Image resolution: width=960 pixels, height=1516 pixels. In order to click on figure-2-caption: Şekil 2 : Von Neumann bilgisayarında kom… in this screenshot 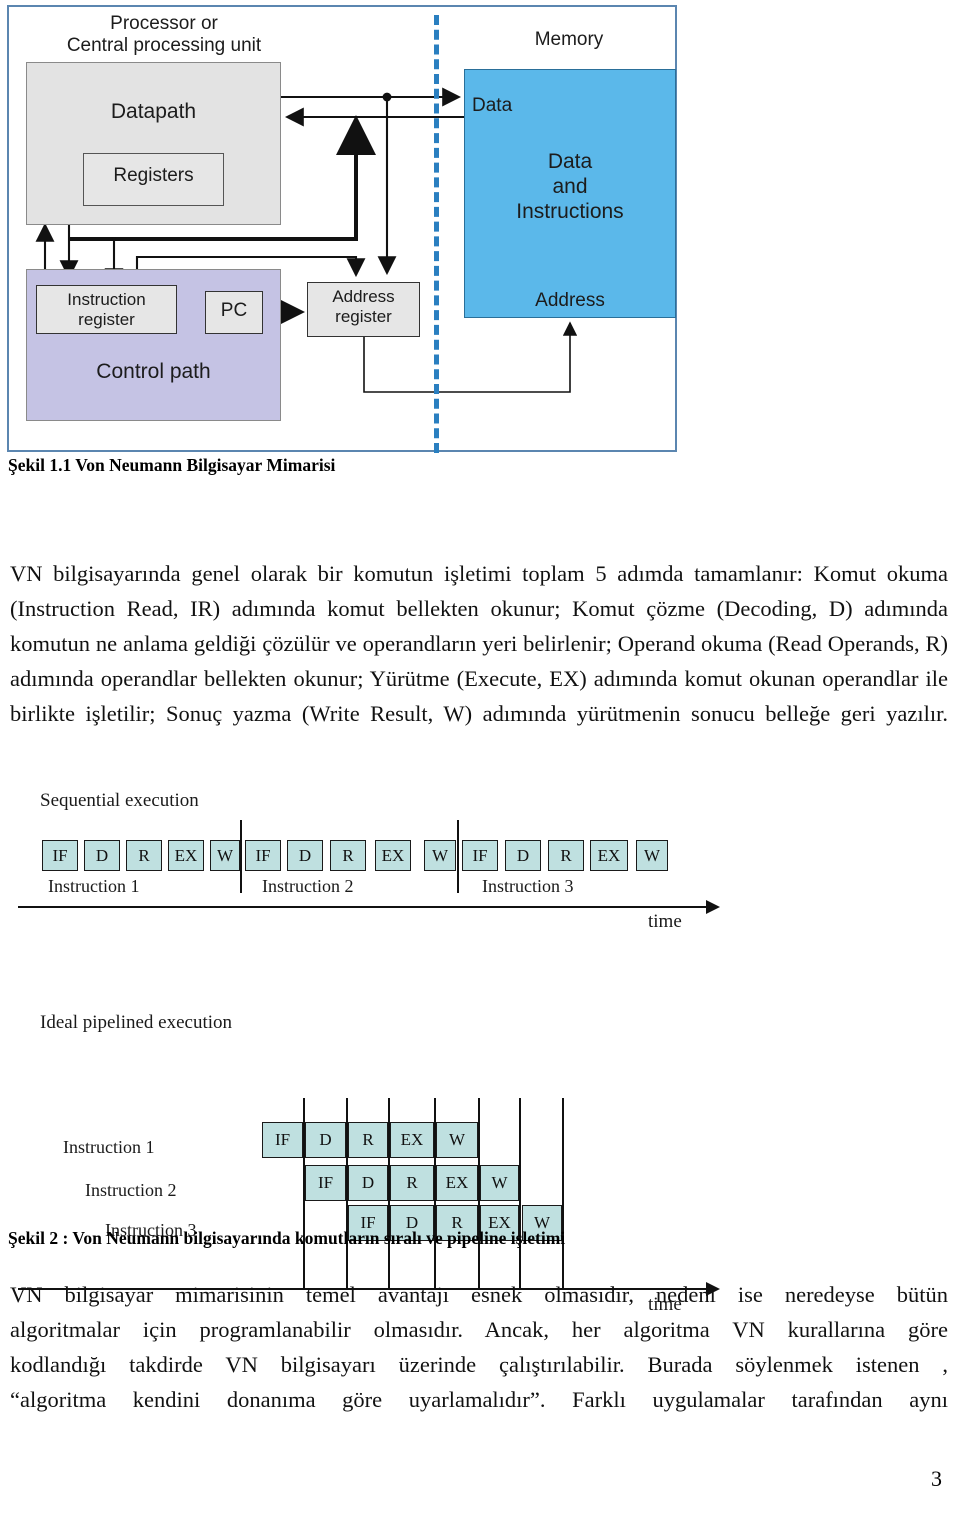, I will do `click(287, 1238)`.